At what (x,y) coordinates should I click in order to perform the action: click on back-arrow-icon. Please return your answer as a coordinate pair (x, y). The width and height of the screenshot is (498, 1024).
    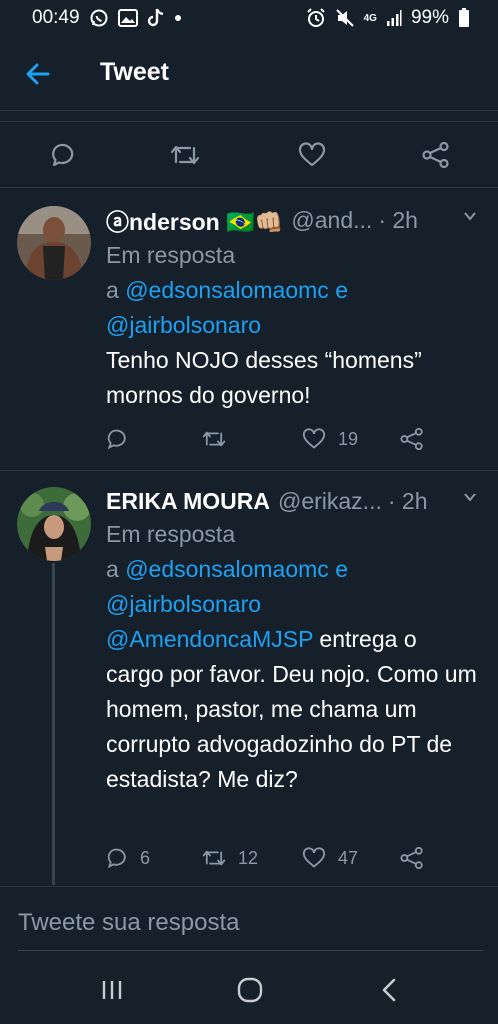
    Looking at the image, I should click on (38, 74).